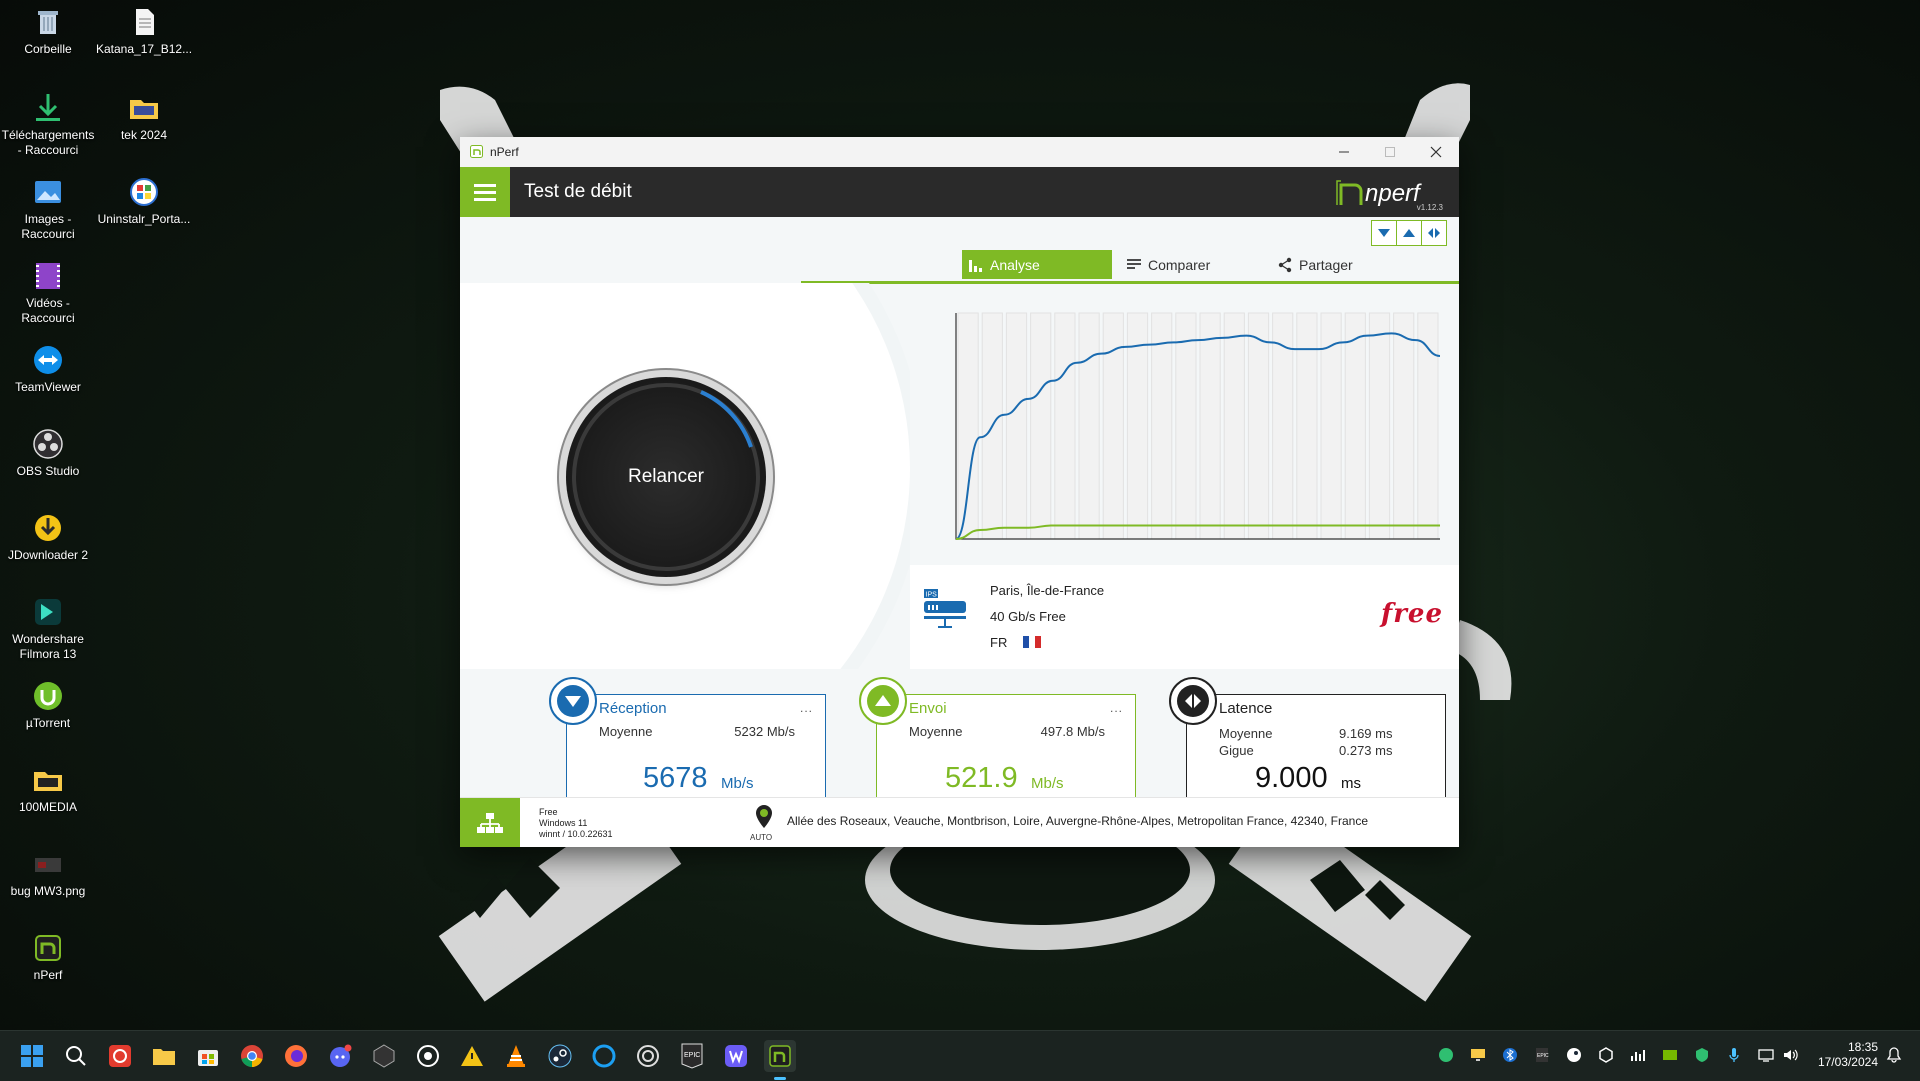 This screenshot has height=1081, width=1920. I want to click on desktop-icon-recycle-bin: Corbeille, so click(48, 31).